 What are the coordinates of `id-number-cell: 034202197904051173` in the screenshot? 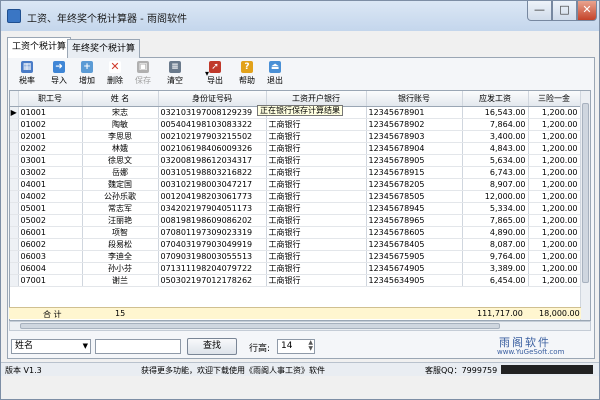 It's located at (212, 208).